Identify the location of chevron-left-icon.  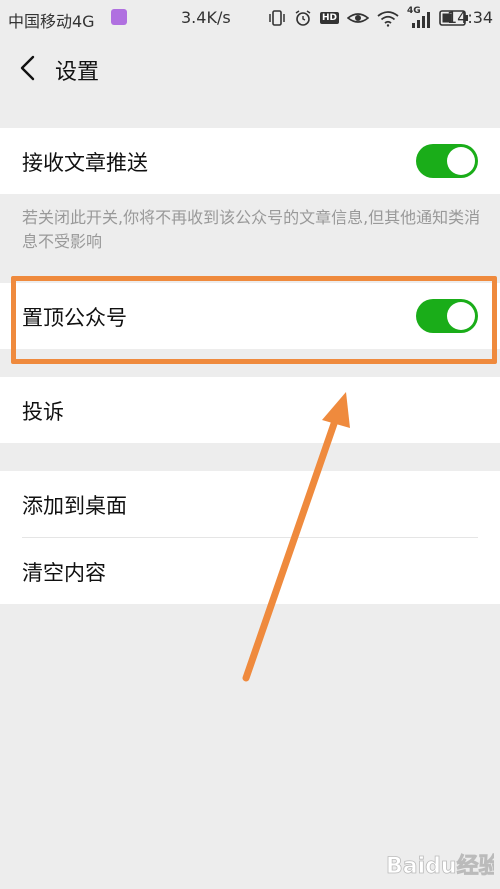
(27, 68).